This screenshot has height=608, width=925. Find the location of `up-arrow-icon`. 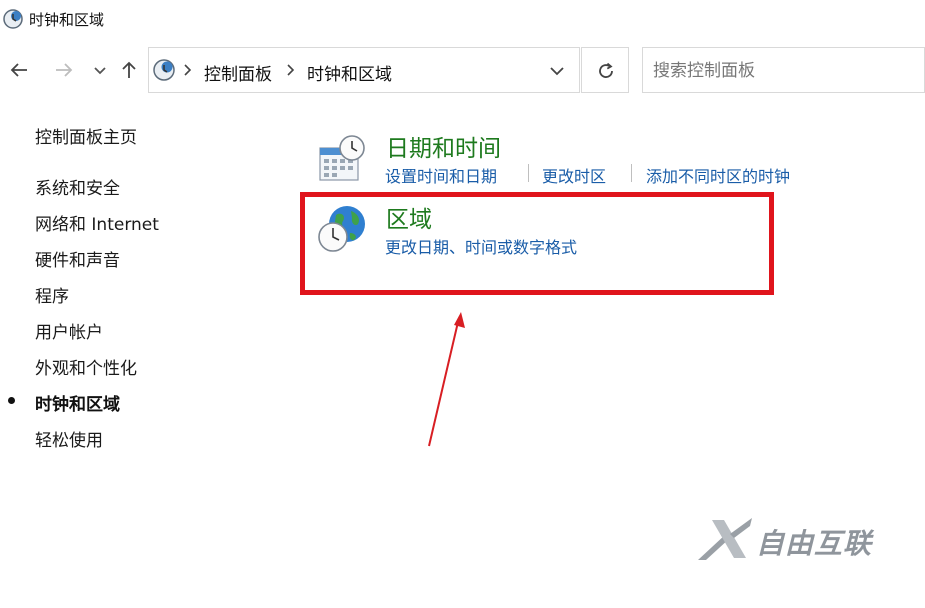

up-arrow-icon is located at coordinates (129, 70).